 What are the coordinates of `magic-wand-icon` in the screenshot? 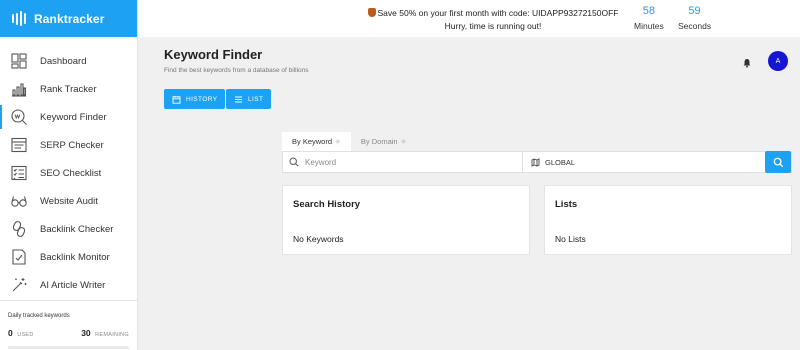 It's located at (19, 285).